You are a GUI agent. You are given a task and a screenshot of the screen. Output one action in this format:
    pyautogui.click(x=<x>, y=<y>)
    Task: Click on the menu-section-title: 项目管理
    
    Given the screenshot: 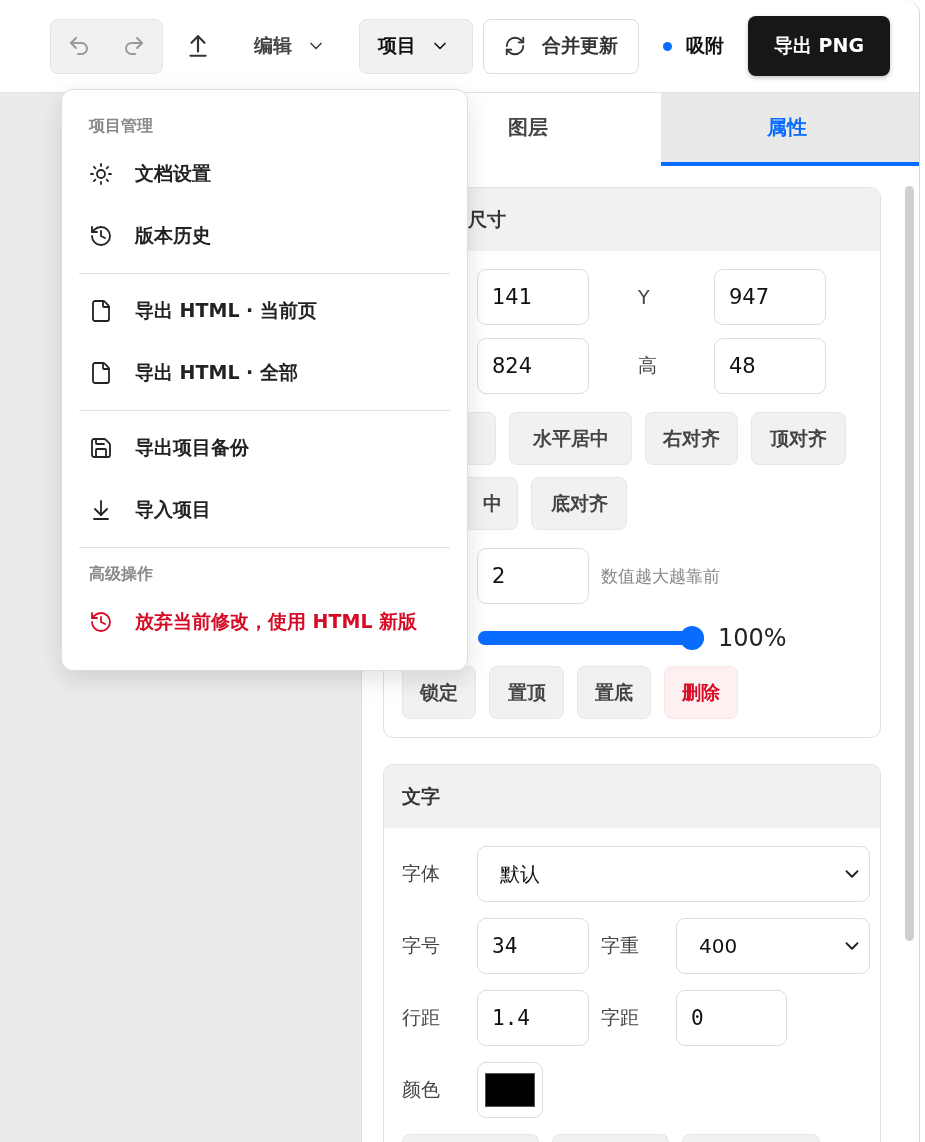 What is the action you would take?
    pyautogui.click(x=120, y=126)
    